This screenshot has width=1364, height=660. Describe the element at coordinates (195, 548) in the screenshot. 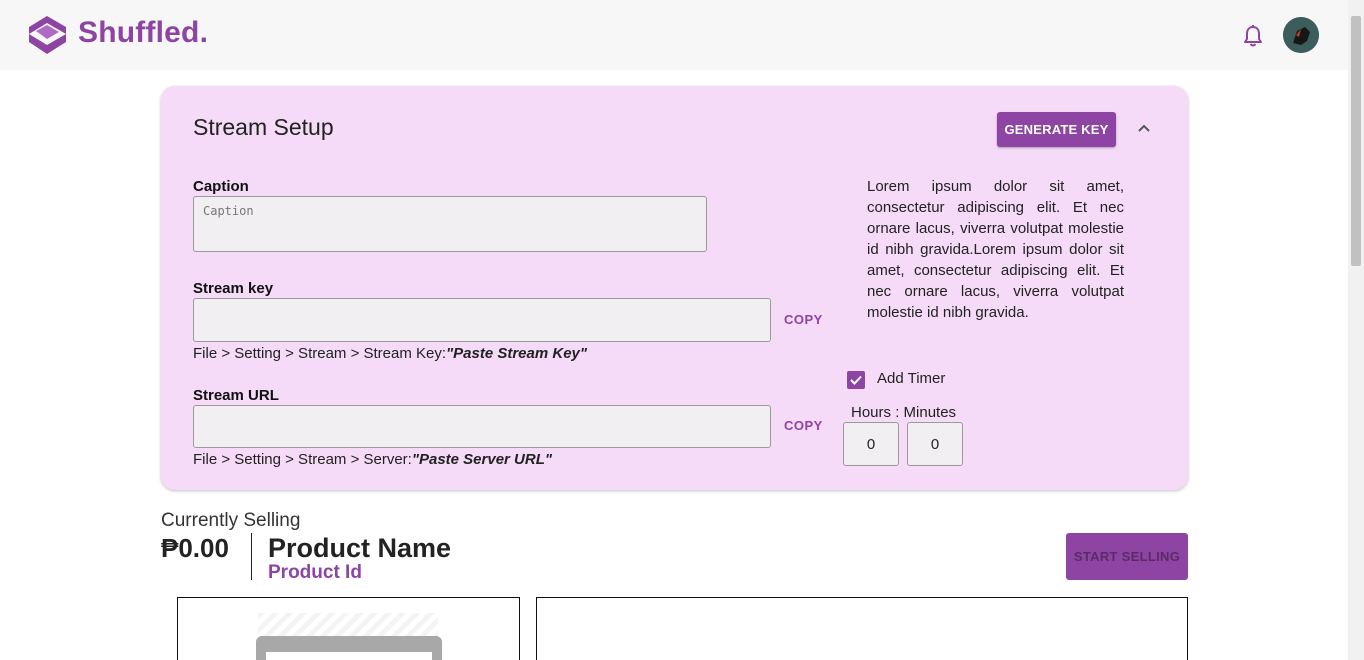

I see `product-price: ₱0.00` at that location.